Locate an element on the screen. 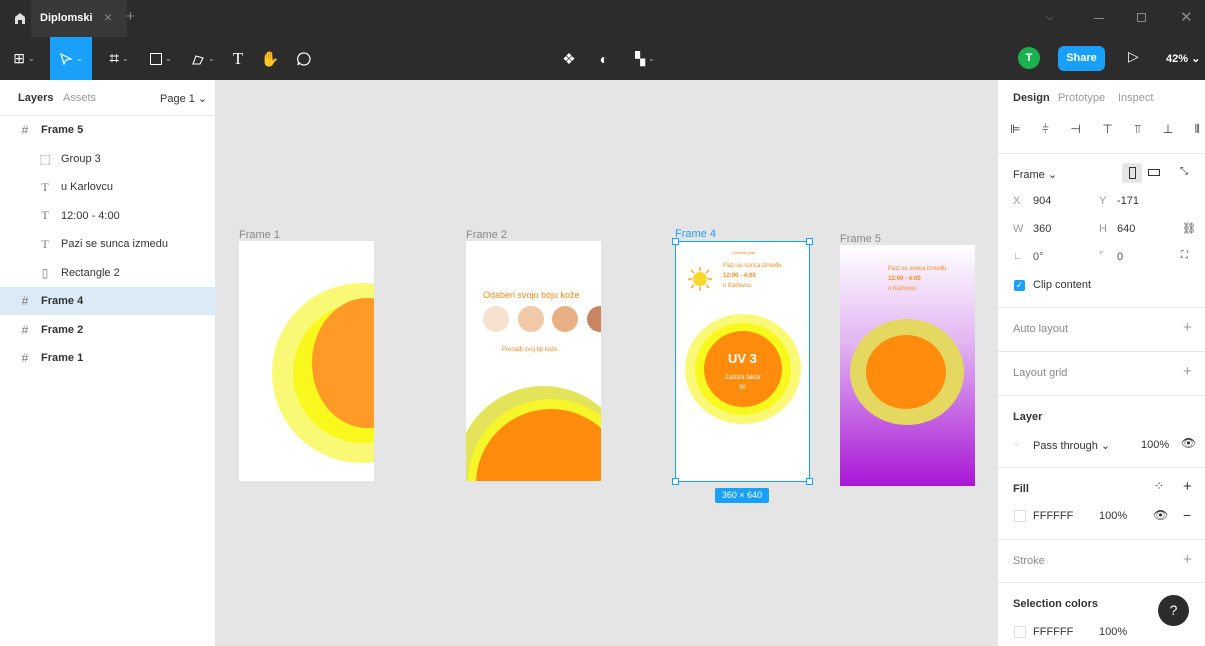 The image size is (1205, 646). frame-type-dropdown: Frame ⌄ is located at coordinates (1035, 174).